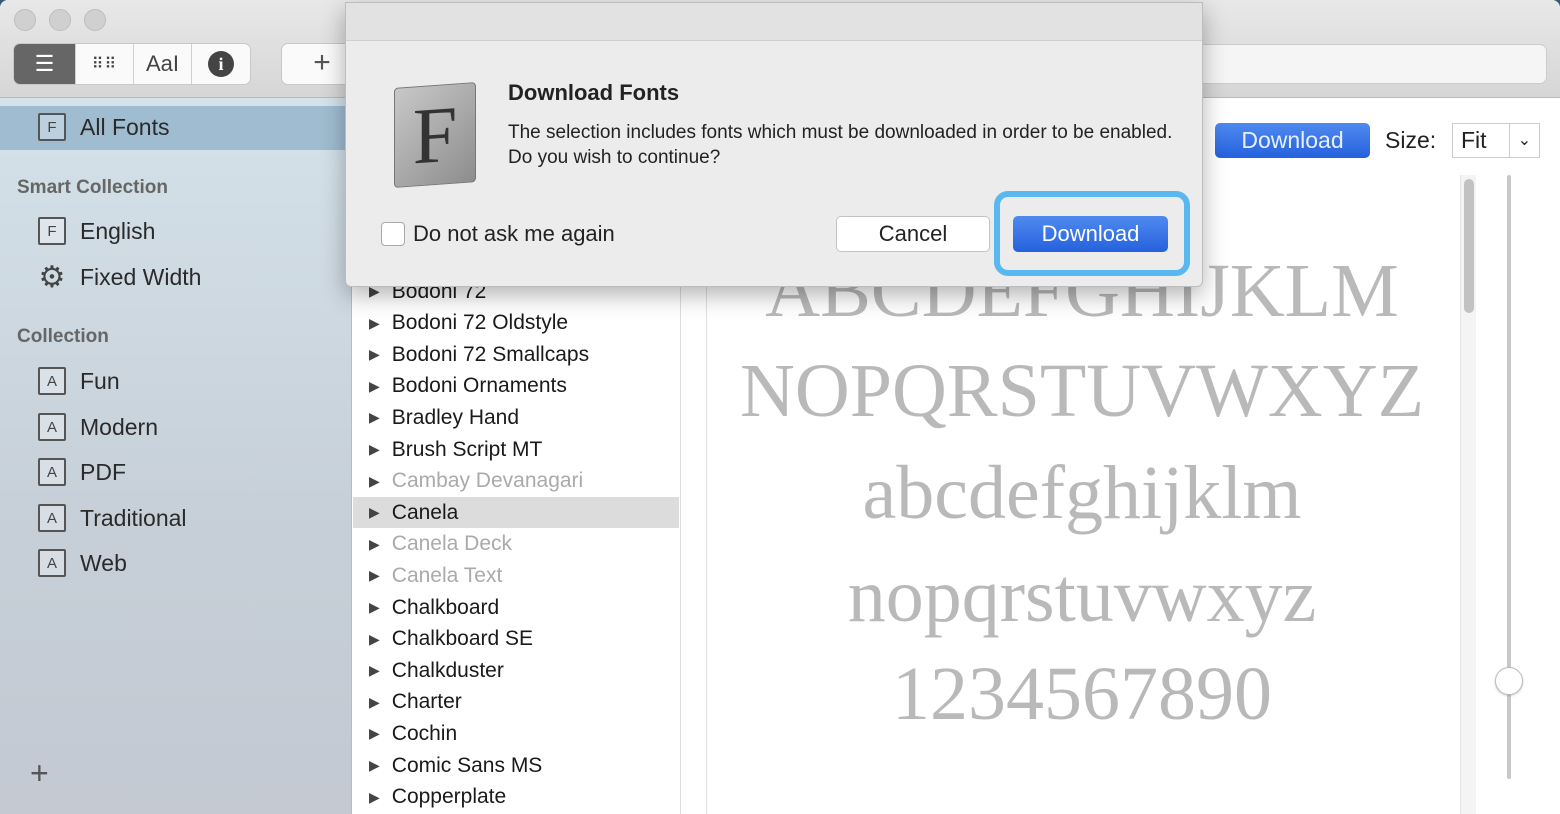  I want to click on font-list-item: ▶ Canela Deck, so click(516, 544).